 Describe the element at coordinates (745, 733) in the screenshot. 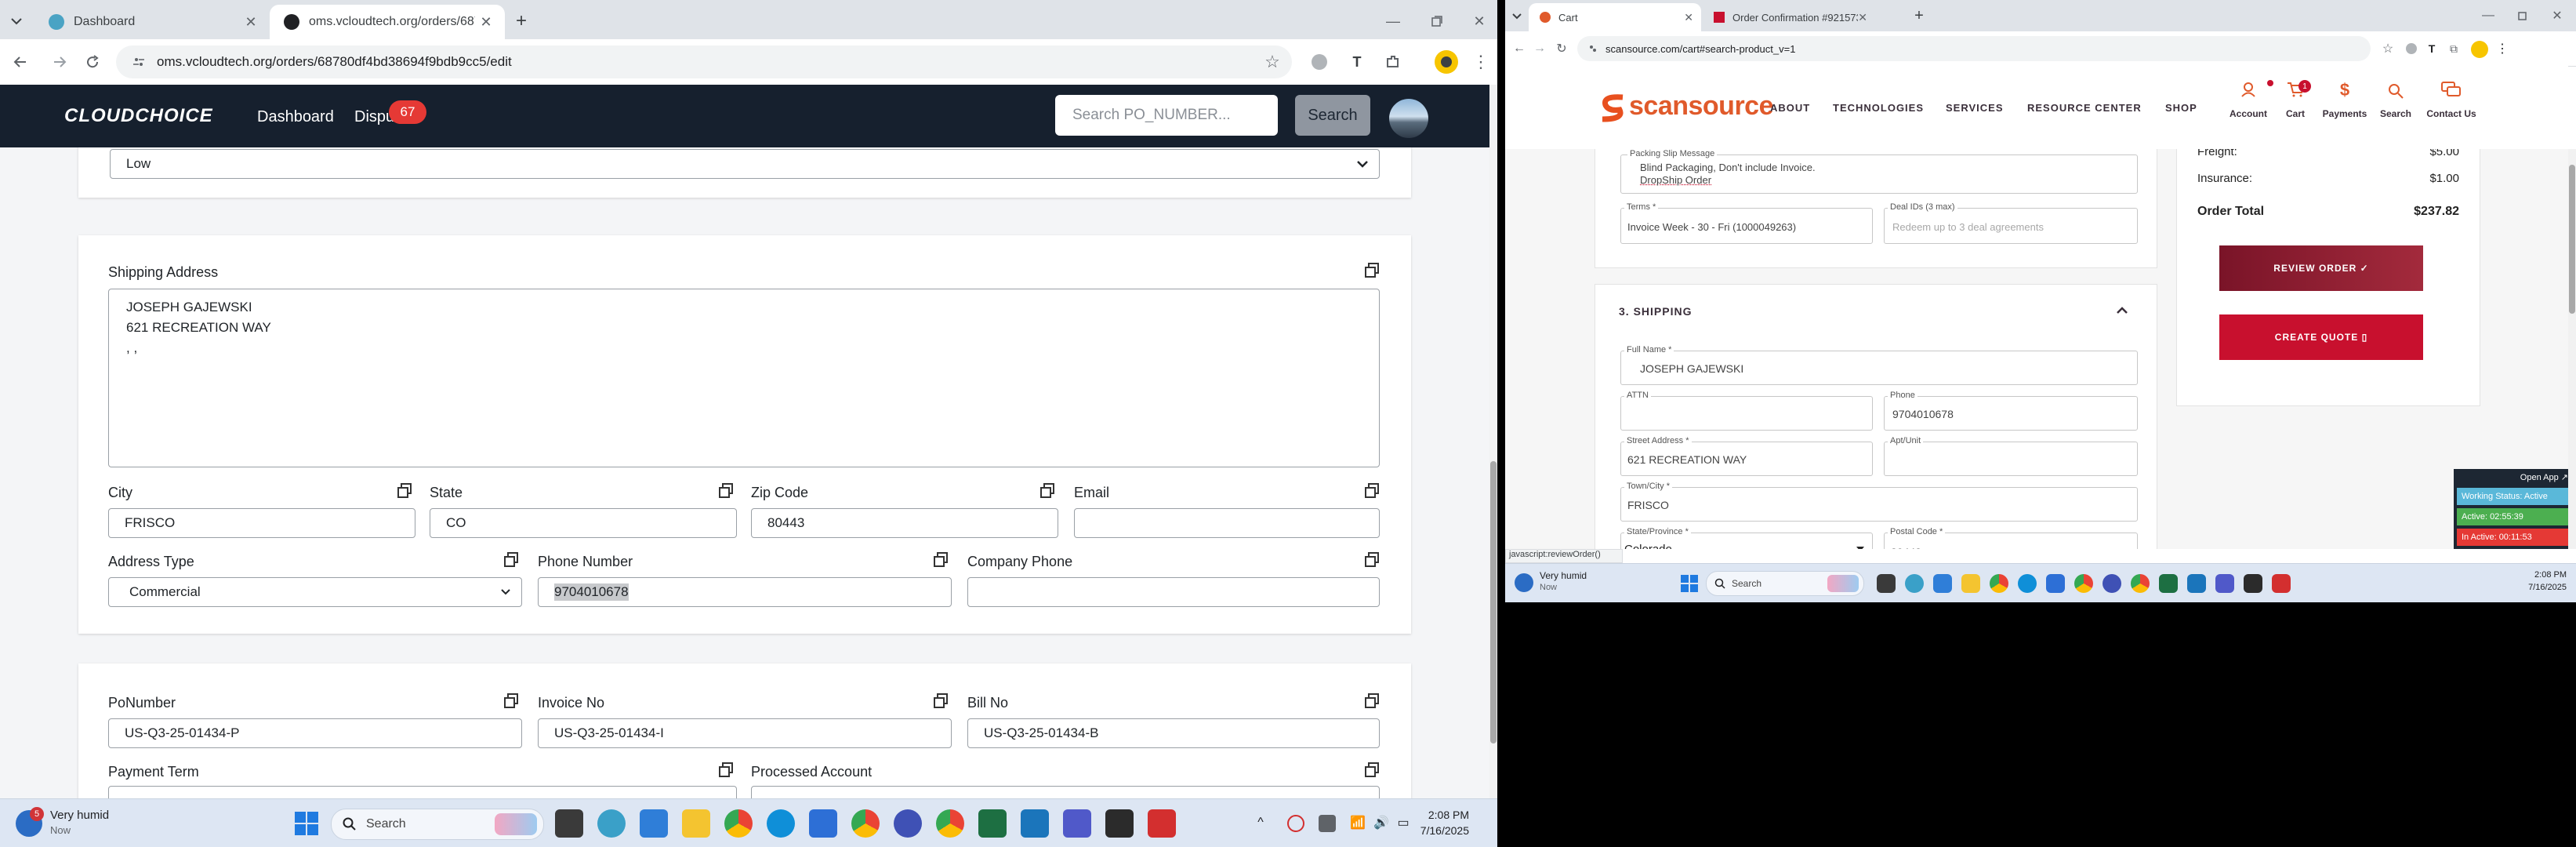

I see `invoice-no-field: US-Q3-25-01434-I` at that location.